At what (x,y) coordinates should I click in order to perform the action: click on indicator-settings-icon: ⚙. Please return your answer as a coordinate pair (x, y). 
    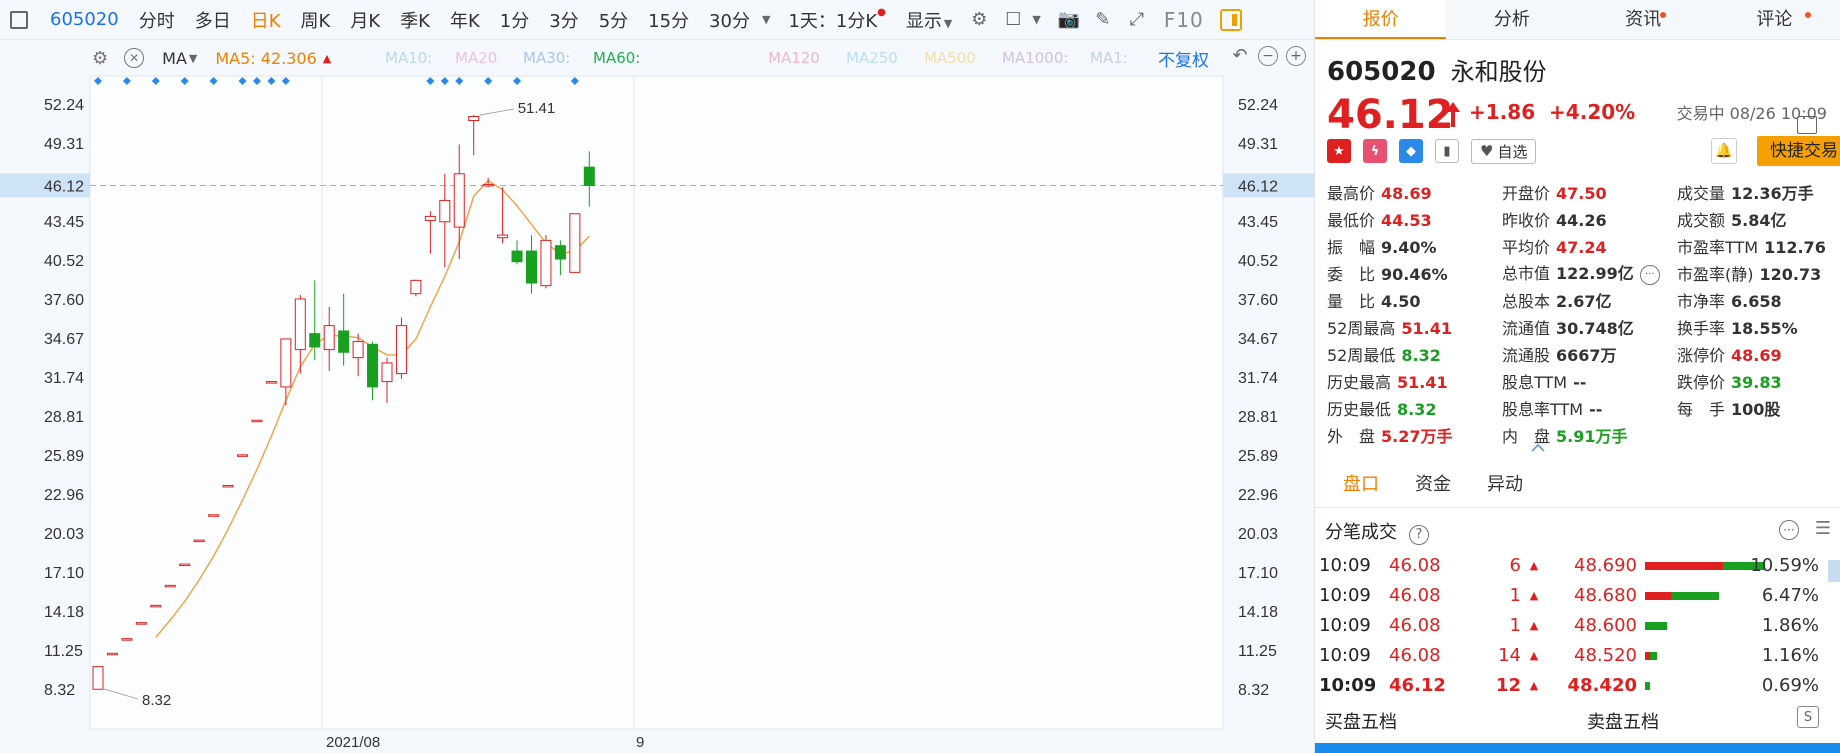
    Looking at the image, I should click on (100, 58).